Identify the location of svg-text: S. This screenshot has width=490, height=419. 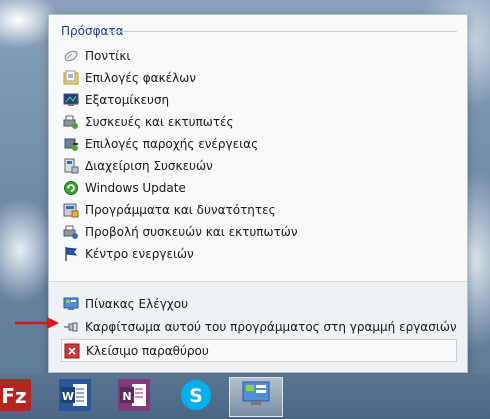
(196, 396).